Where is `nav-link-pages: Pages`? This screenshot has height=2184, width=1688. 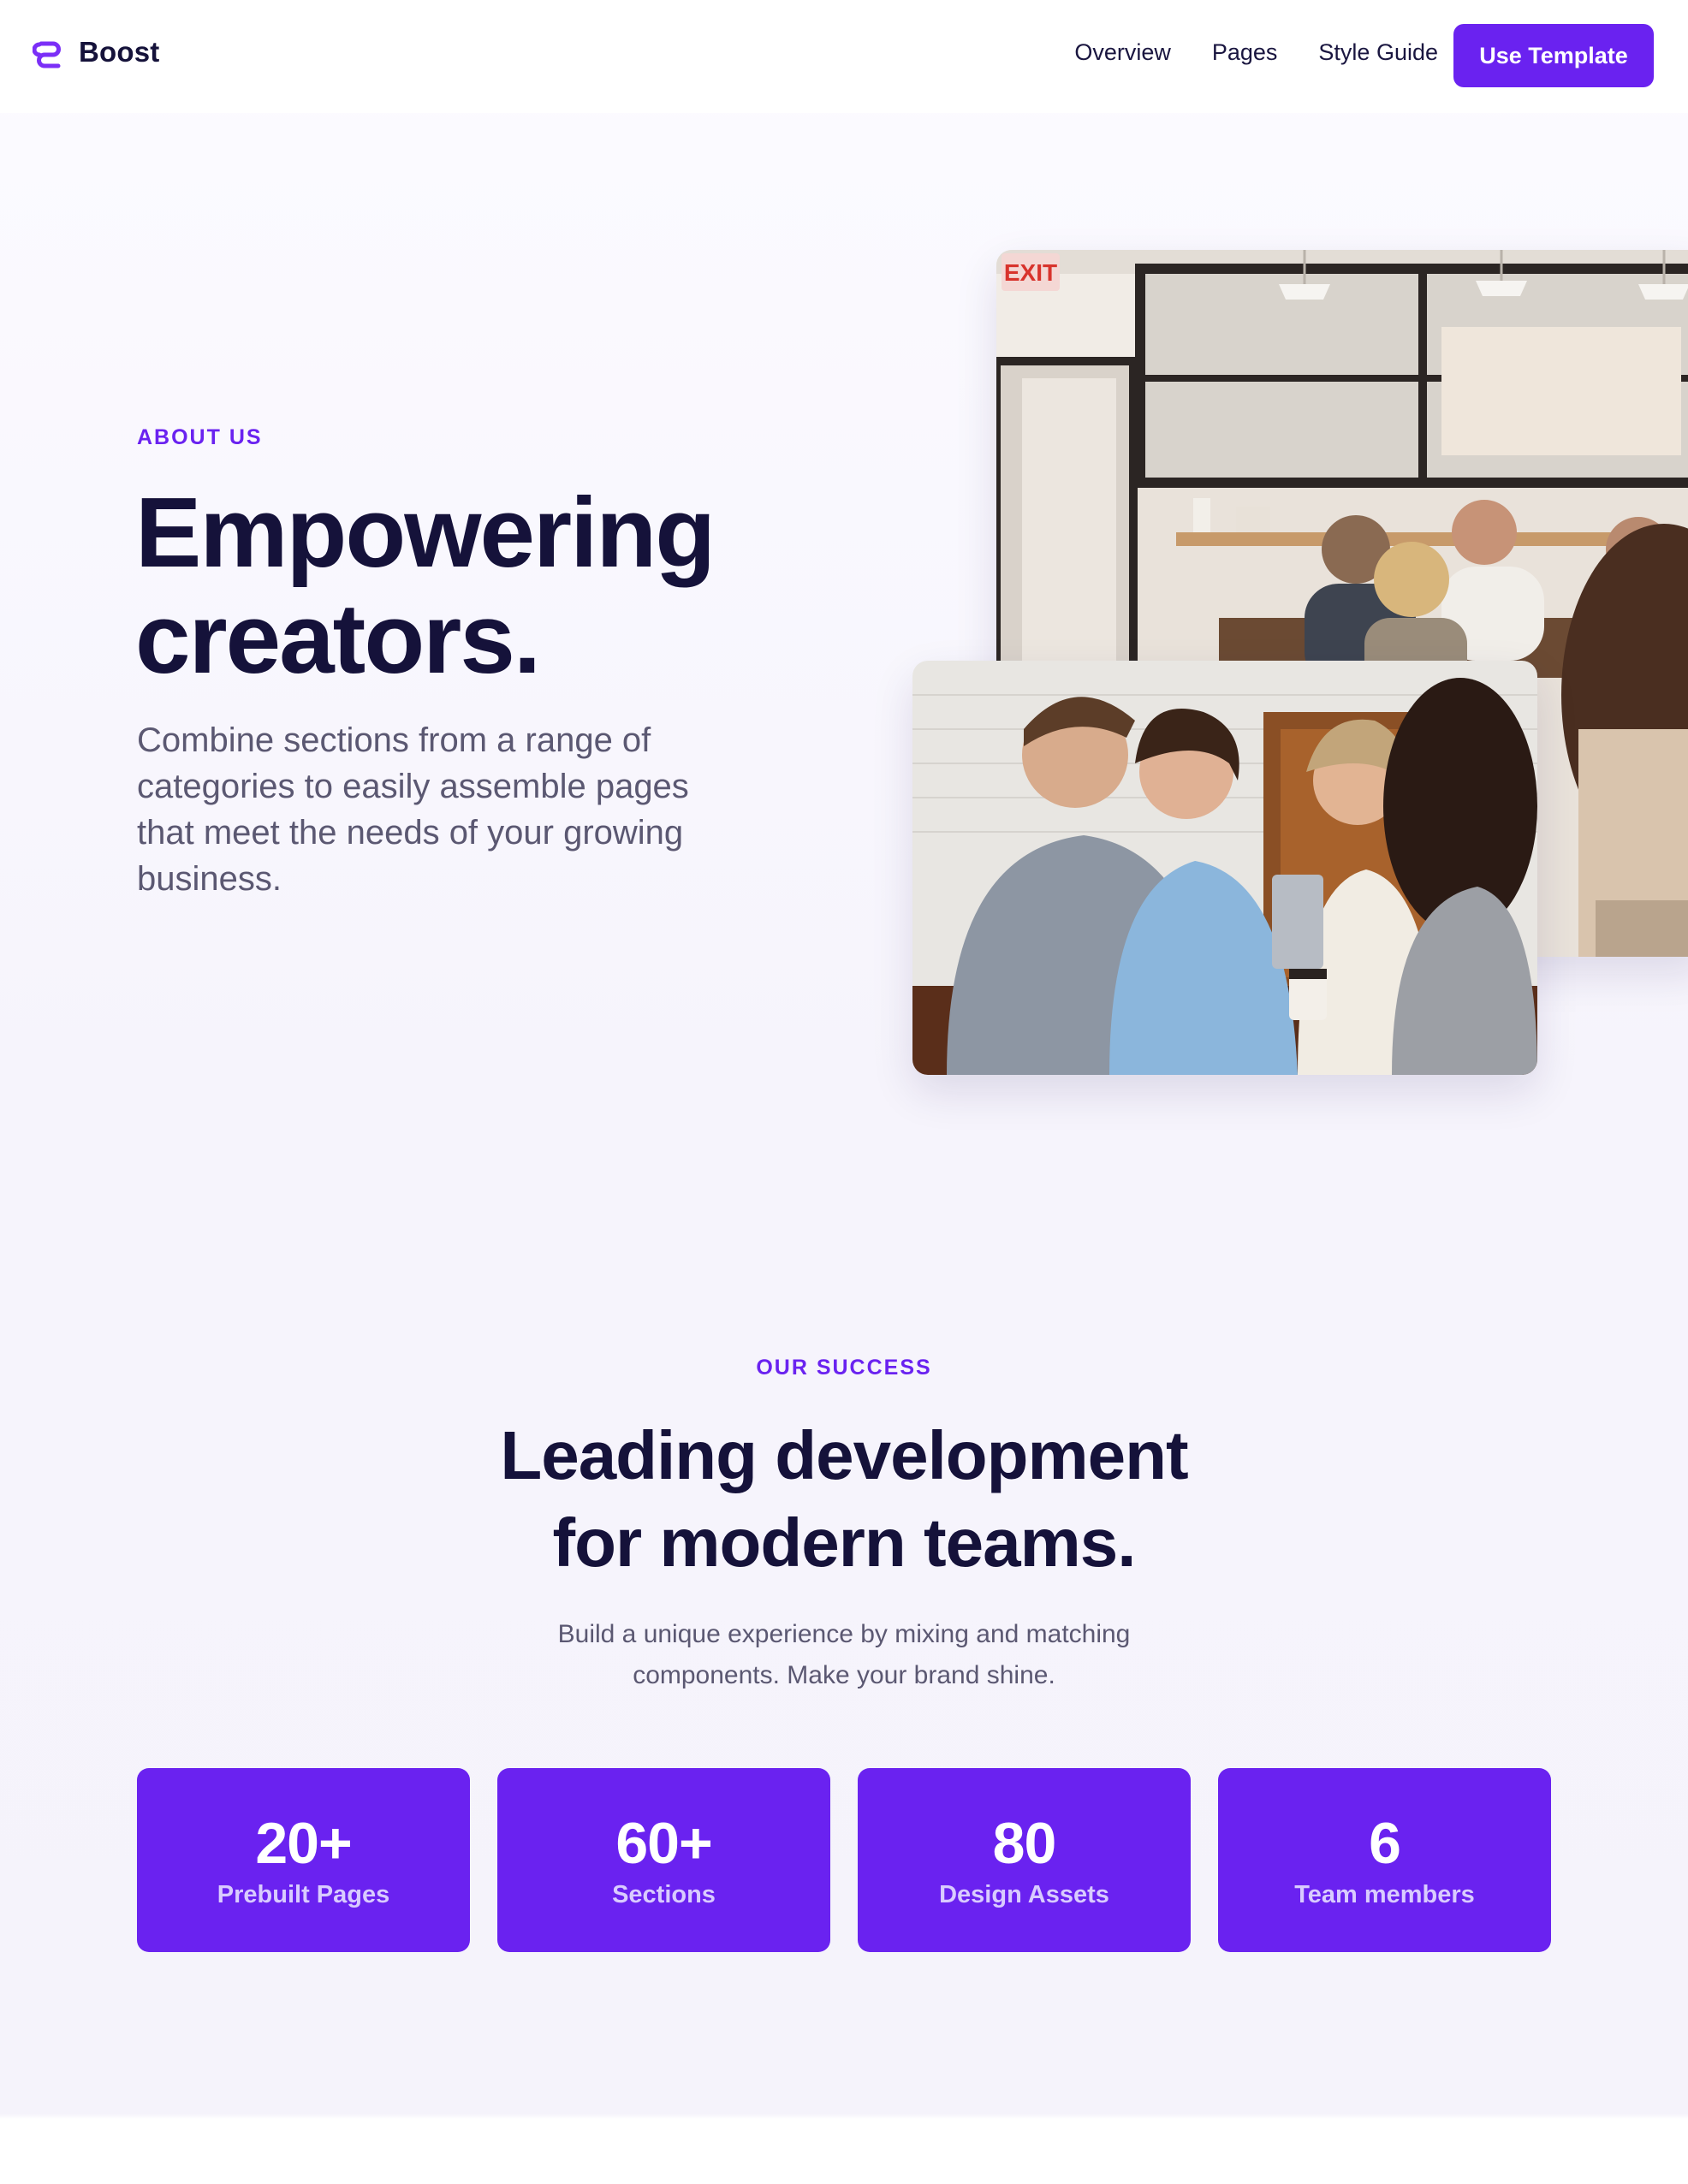 nav-link-pages: Pages is located at coordinates (1245, 52).